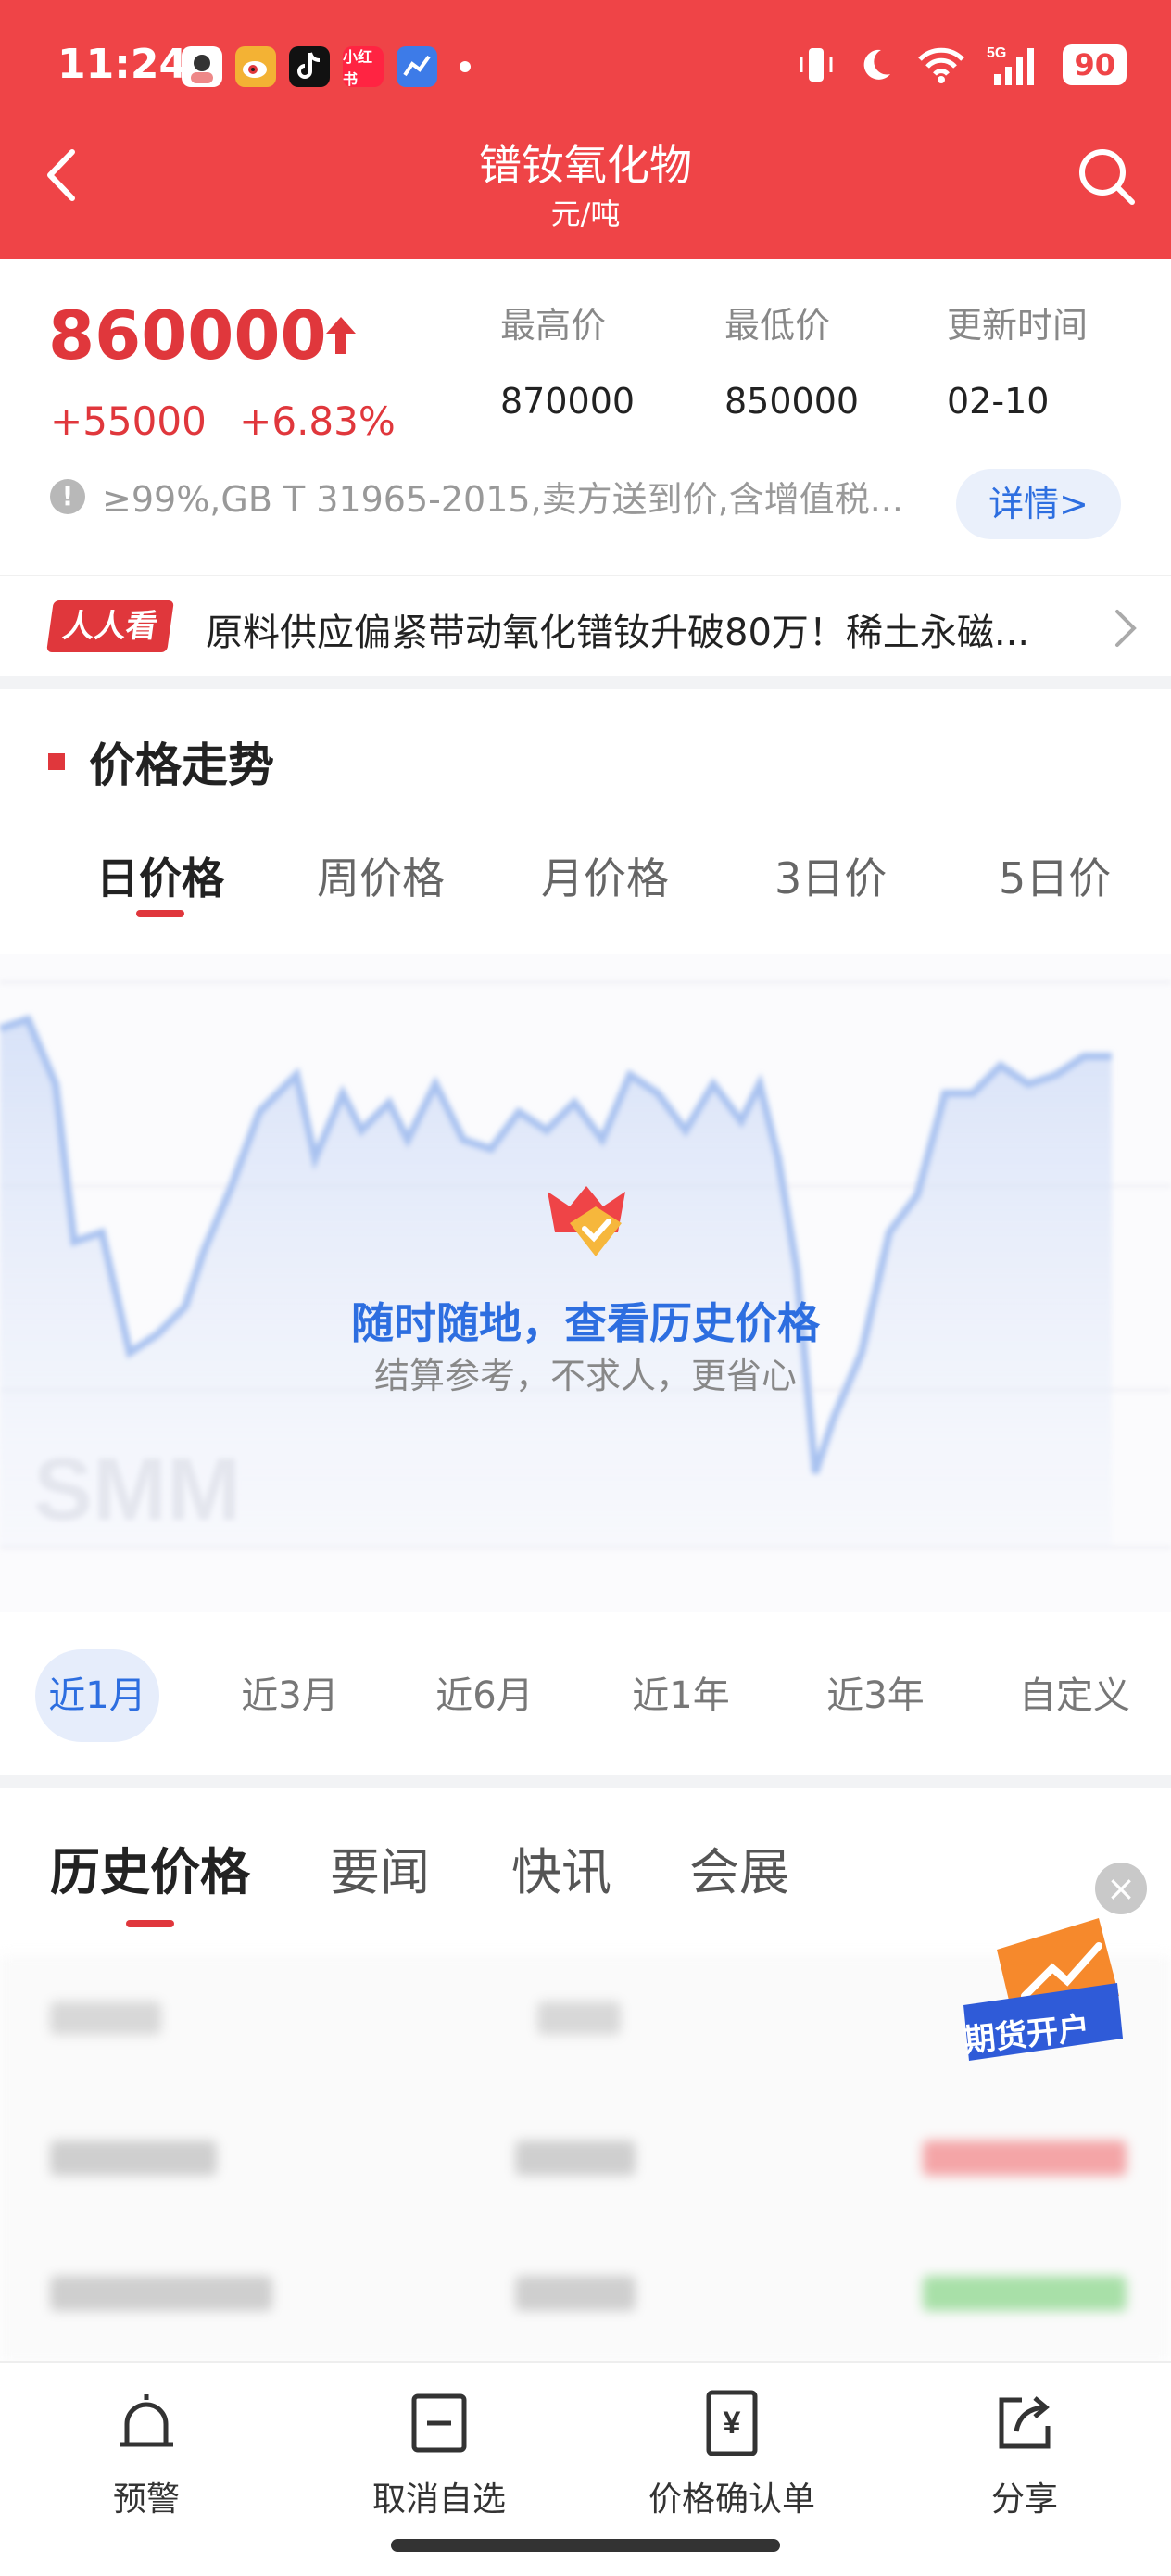  What do you see at coordinates (585, 165) in the screenshot?
I see `page-title: 镨钕氧化物` at bounding box center [585, 165].